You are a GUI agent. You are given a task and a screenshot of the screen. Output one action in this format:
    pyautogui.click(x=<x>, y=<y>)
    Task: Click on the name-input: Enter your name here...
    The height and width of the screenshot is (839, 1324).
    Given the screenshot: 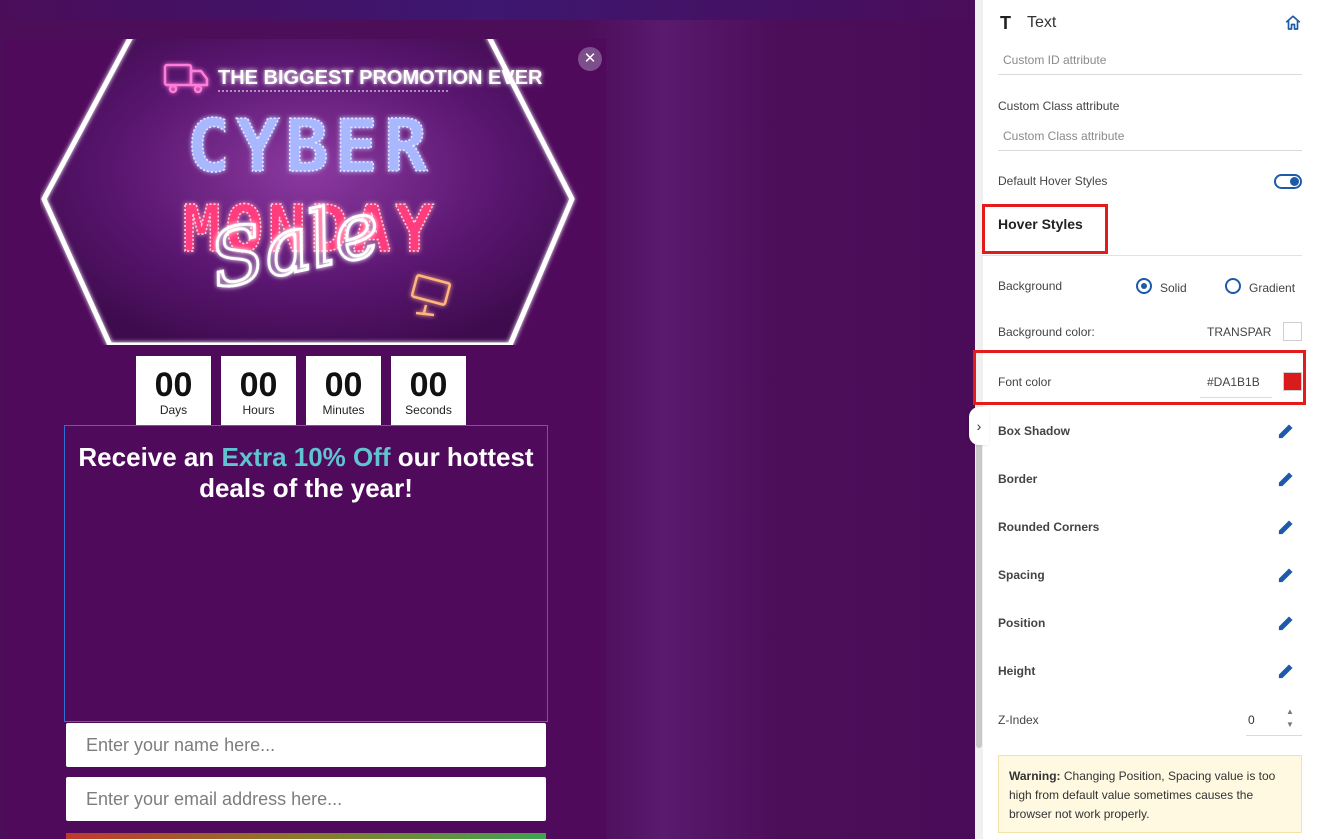 What is the action you would take?
    pyautogui.click(x=306, y=745)
    